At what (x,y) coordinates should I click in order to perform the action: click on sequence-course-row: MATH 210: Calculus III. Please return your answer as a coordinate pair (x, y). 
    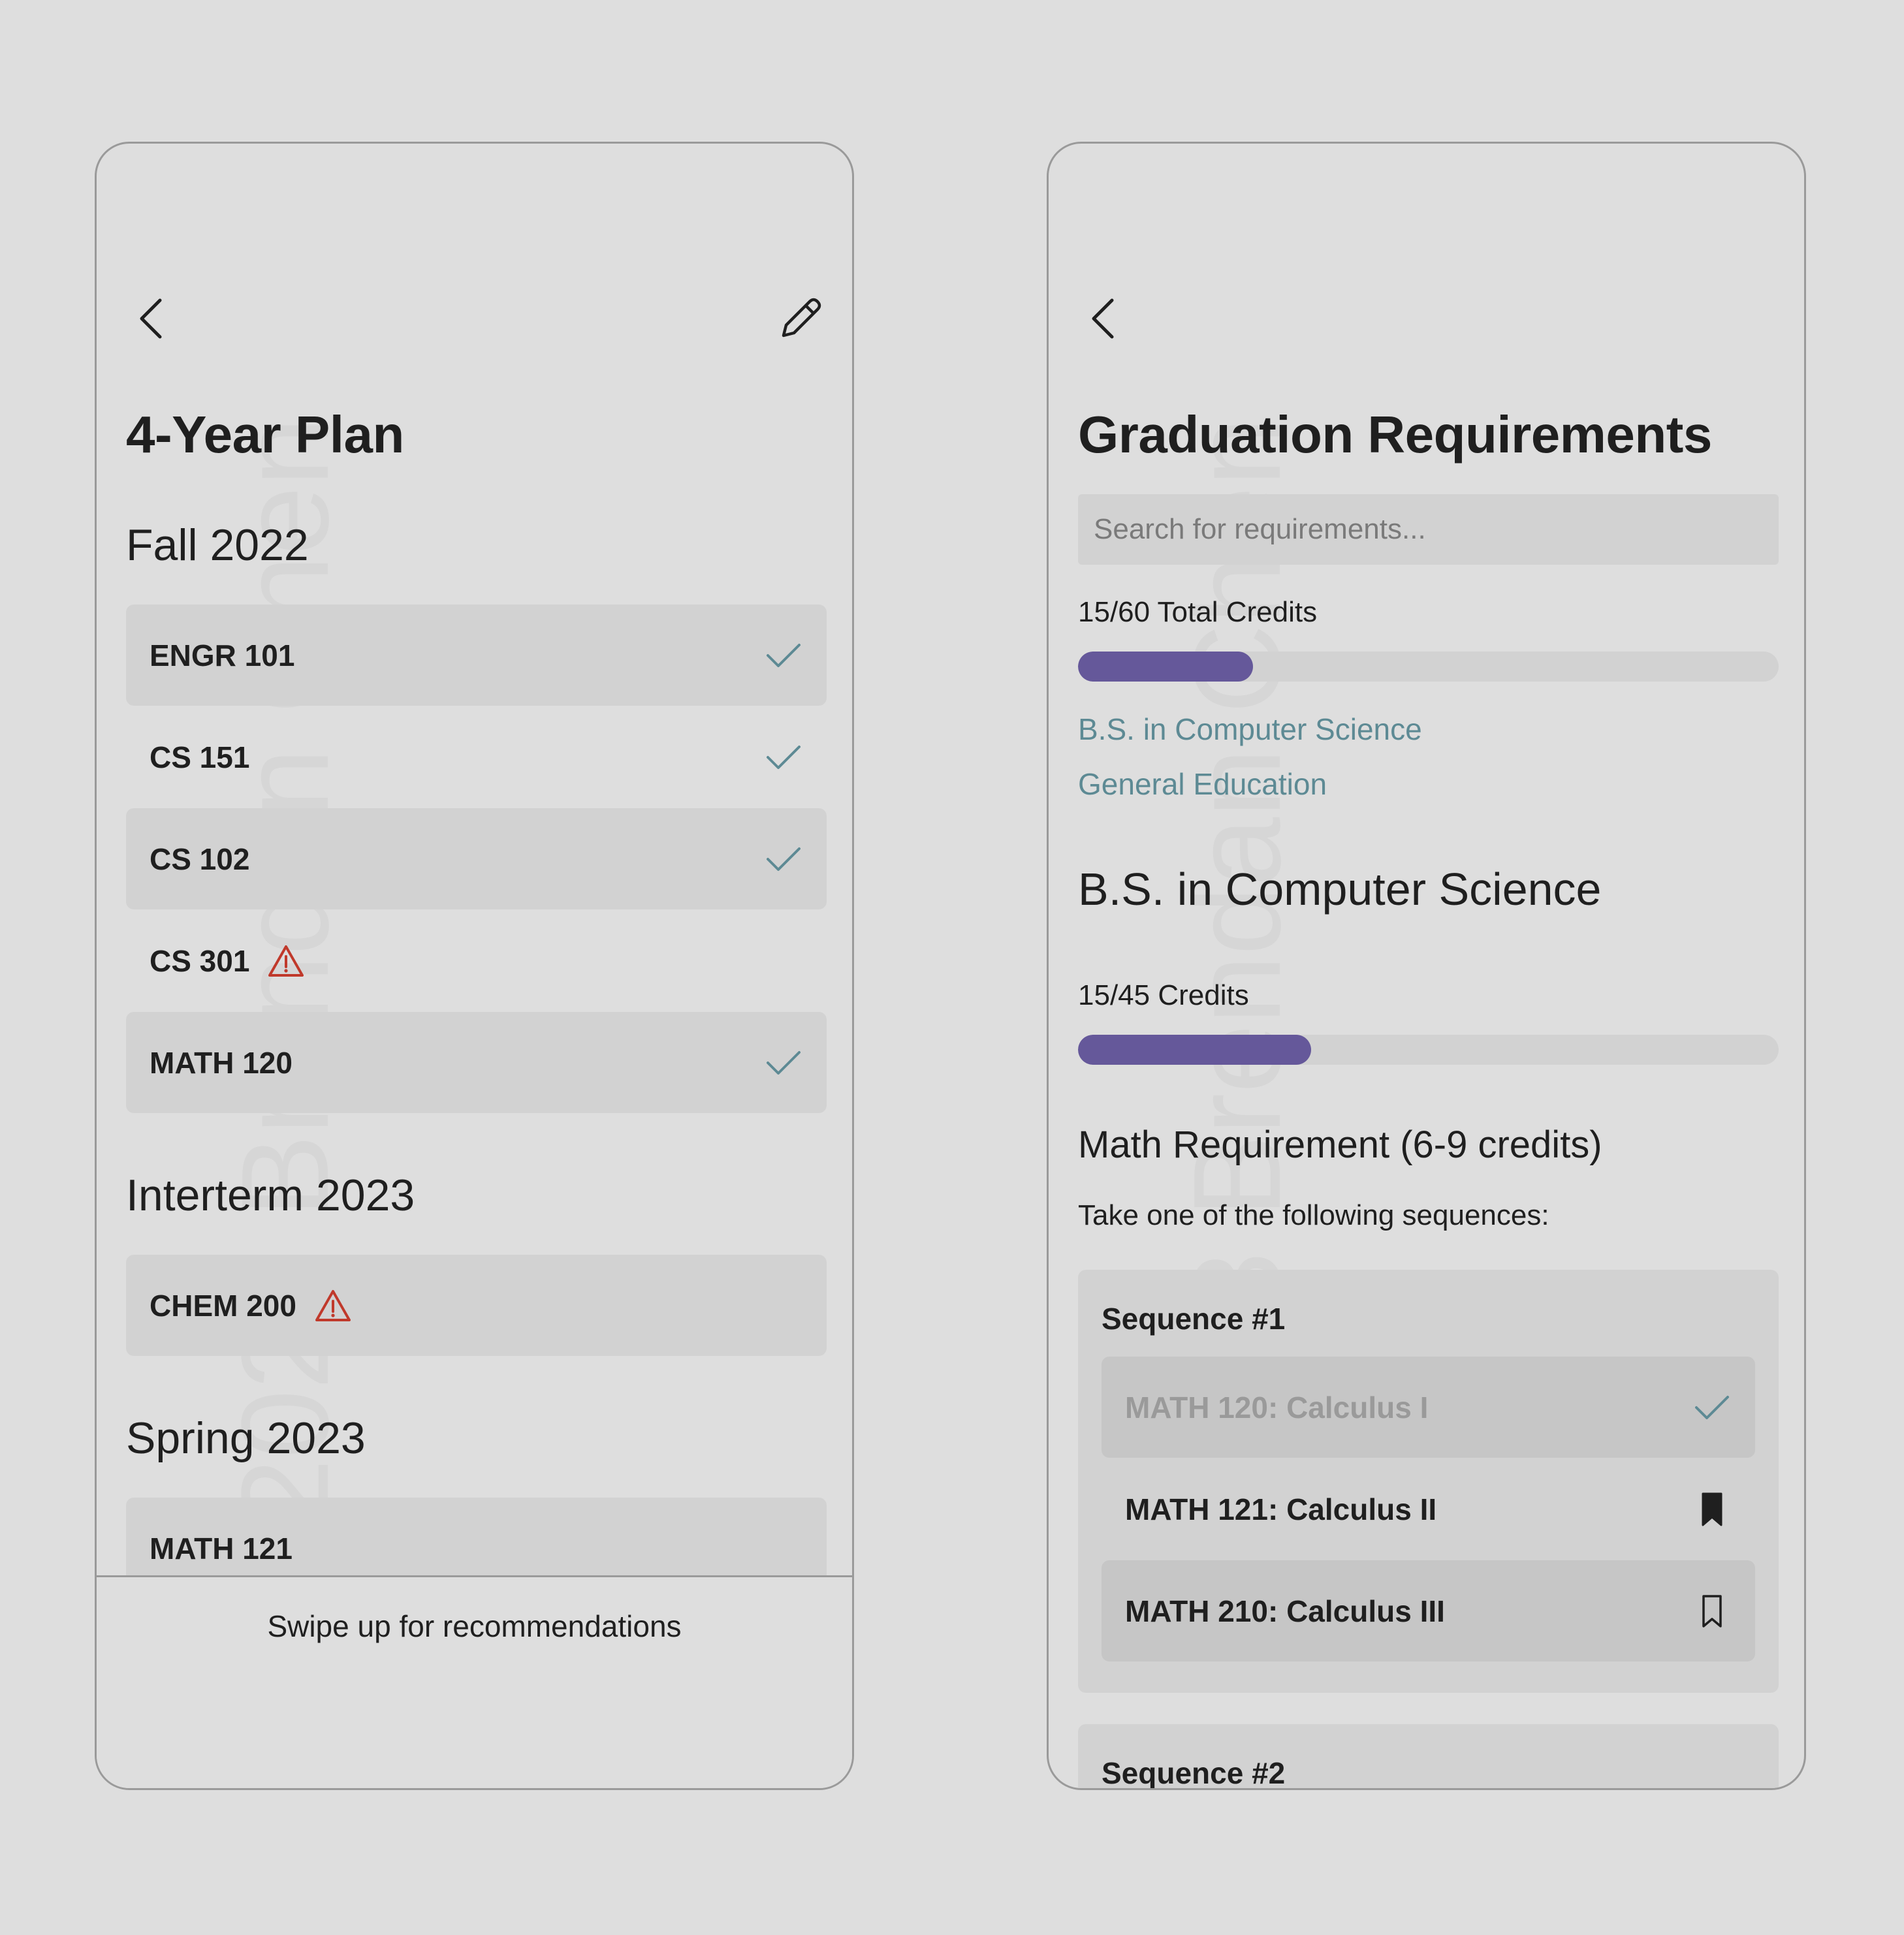
    Looking at the image, I should click on (1429, 1610).